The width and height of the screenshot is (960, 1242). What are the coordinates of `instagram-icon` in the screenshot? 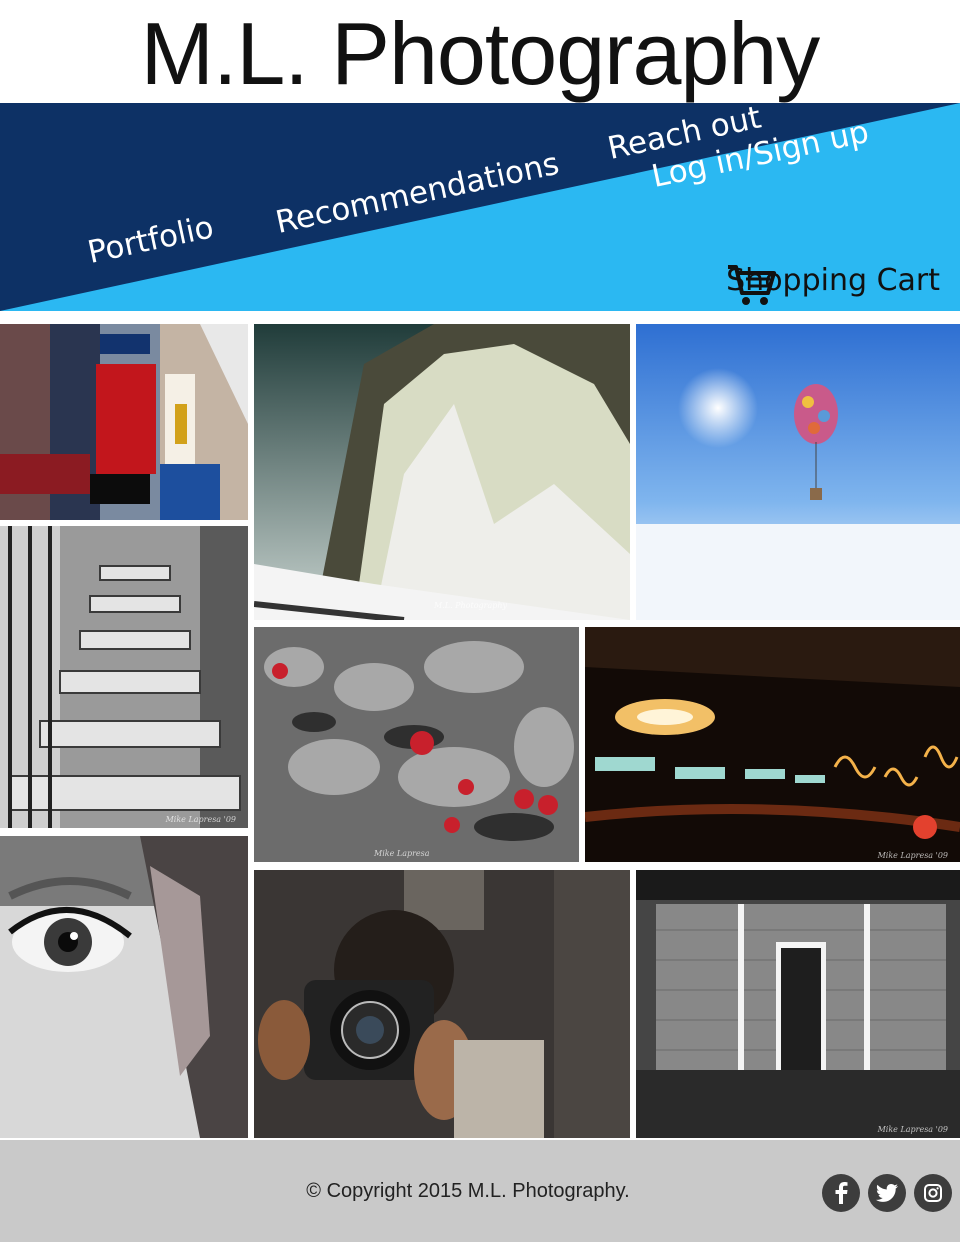 It's located at (933, 1193).